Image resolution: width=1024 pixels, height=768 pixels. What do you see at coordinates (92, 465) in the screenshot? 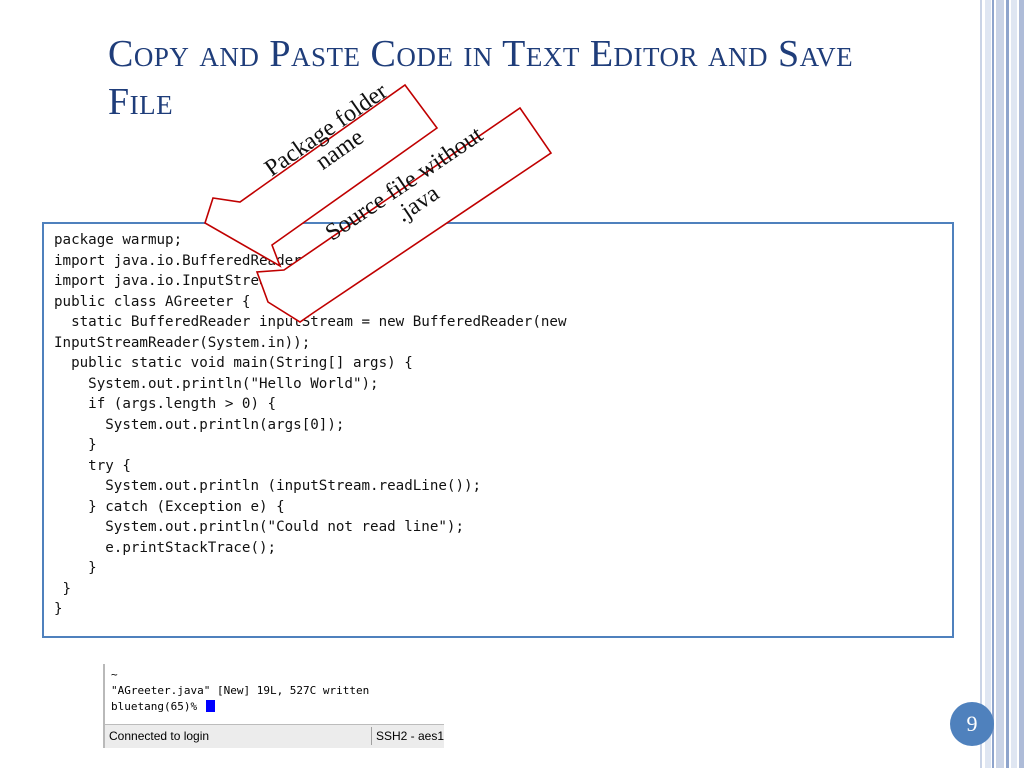
I see `code-line: try {` at bounding box center [92, 465].